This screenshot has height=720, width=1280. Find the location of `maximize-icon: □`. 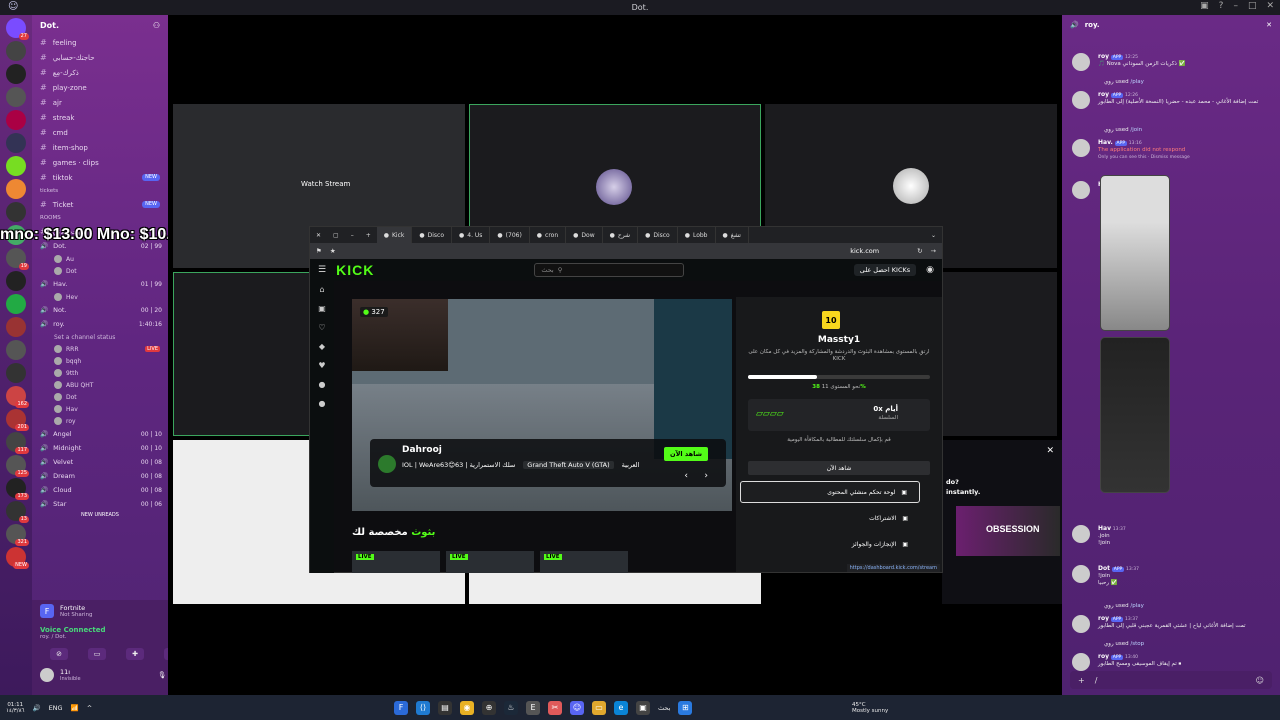

maximize-icon: □ is located at coordinates (1252, 6).